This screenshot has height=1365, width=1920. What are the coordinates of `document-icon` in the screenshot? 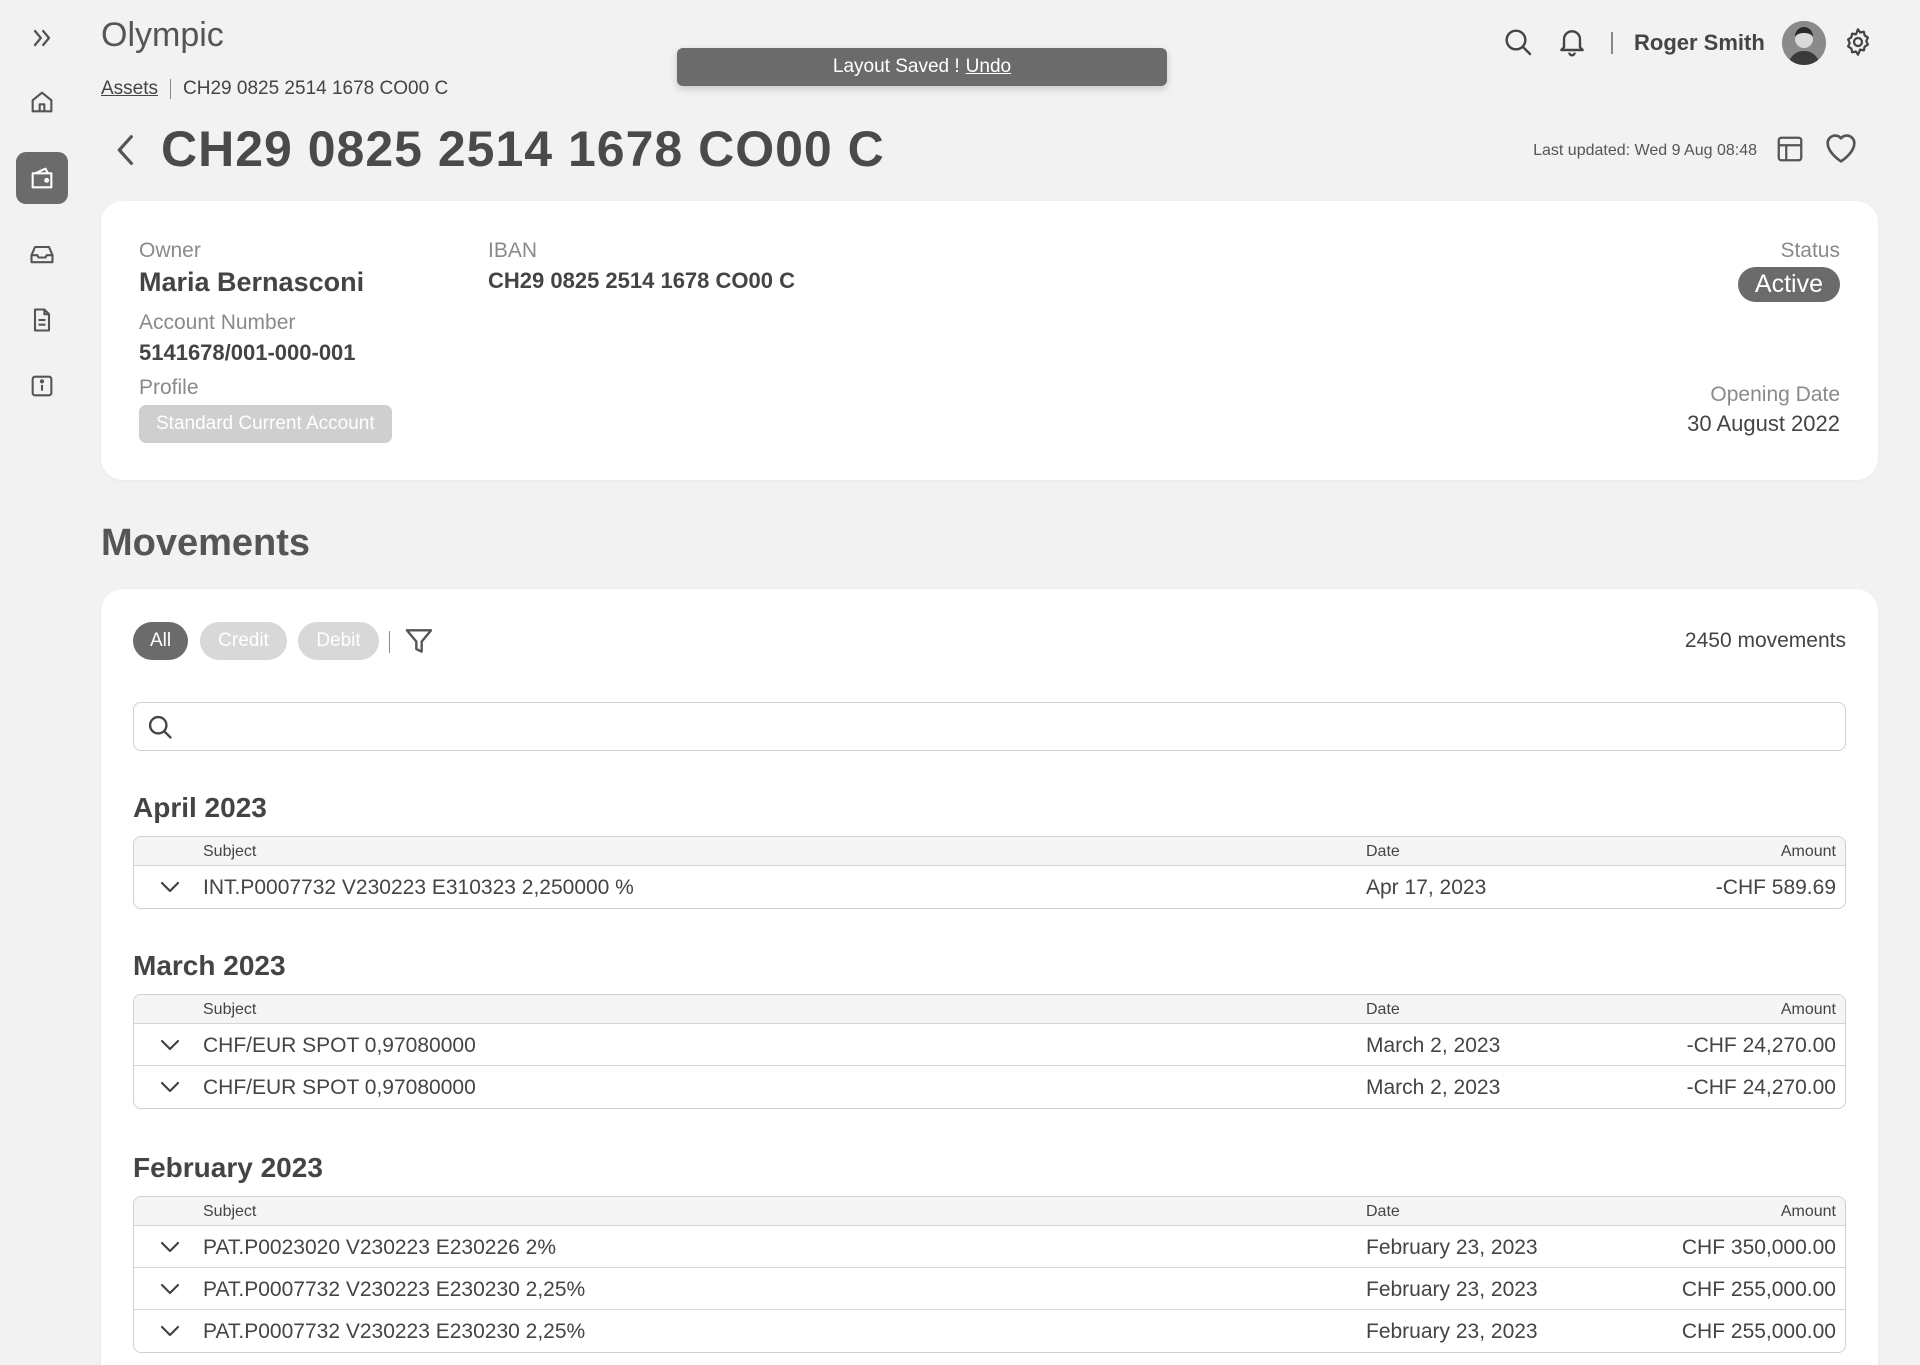 It's located at (42, 320).